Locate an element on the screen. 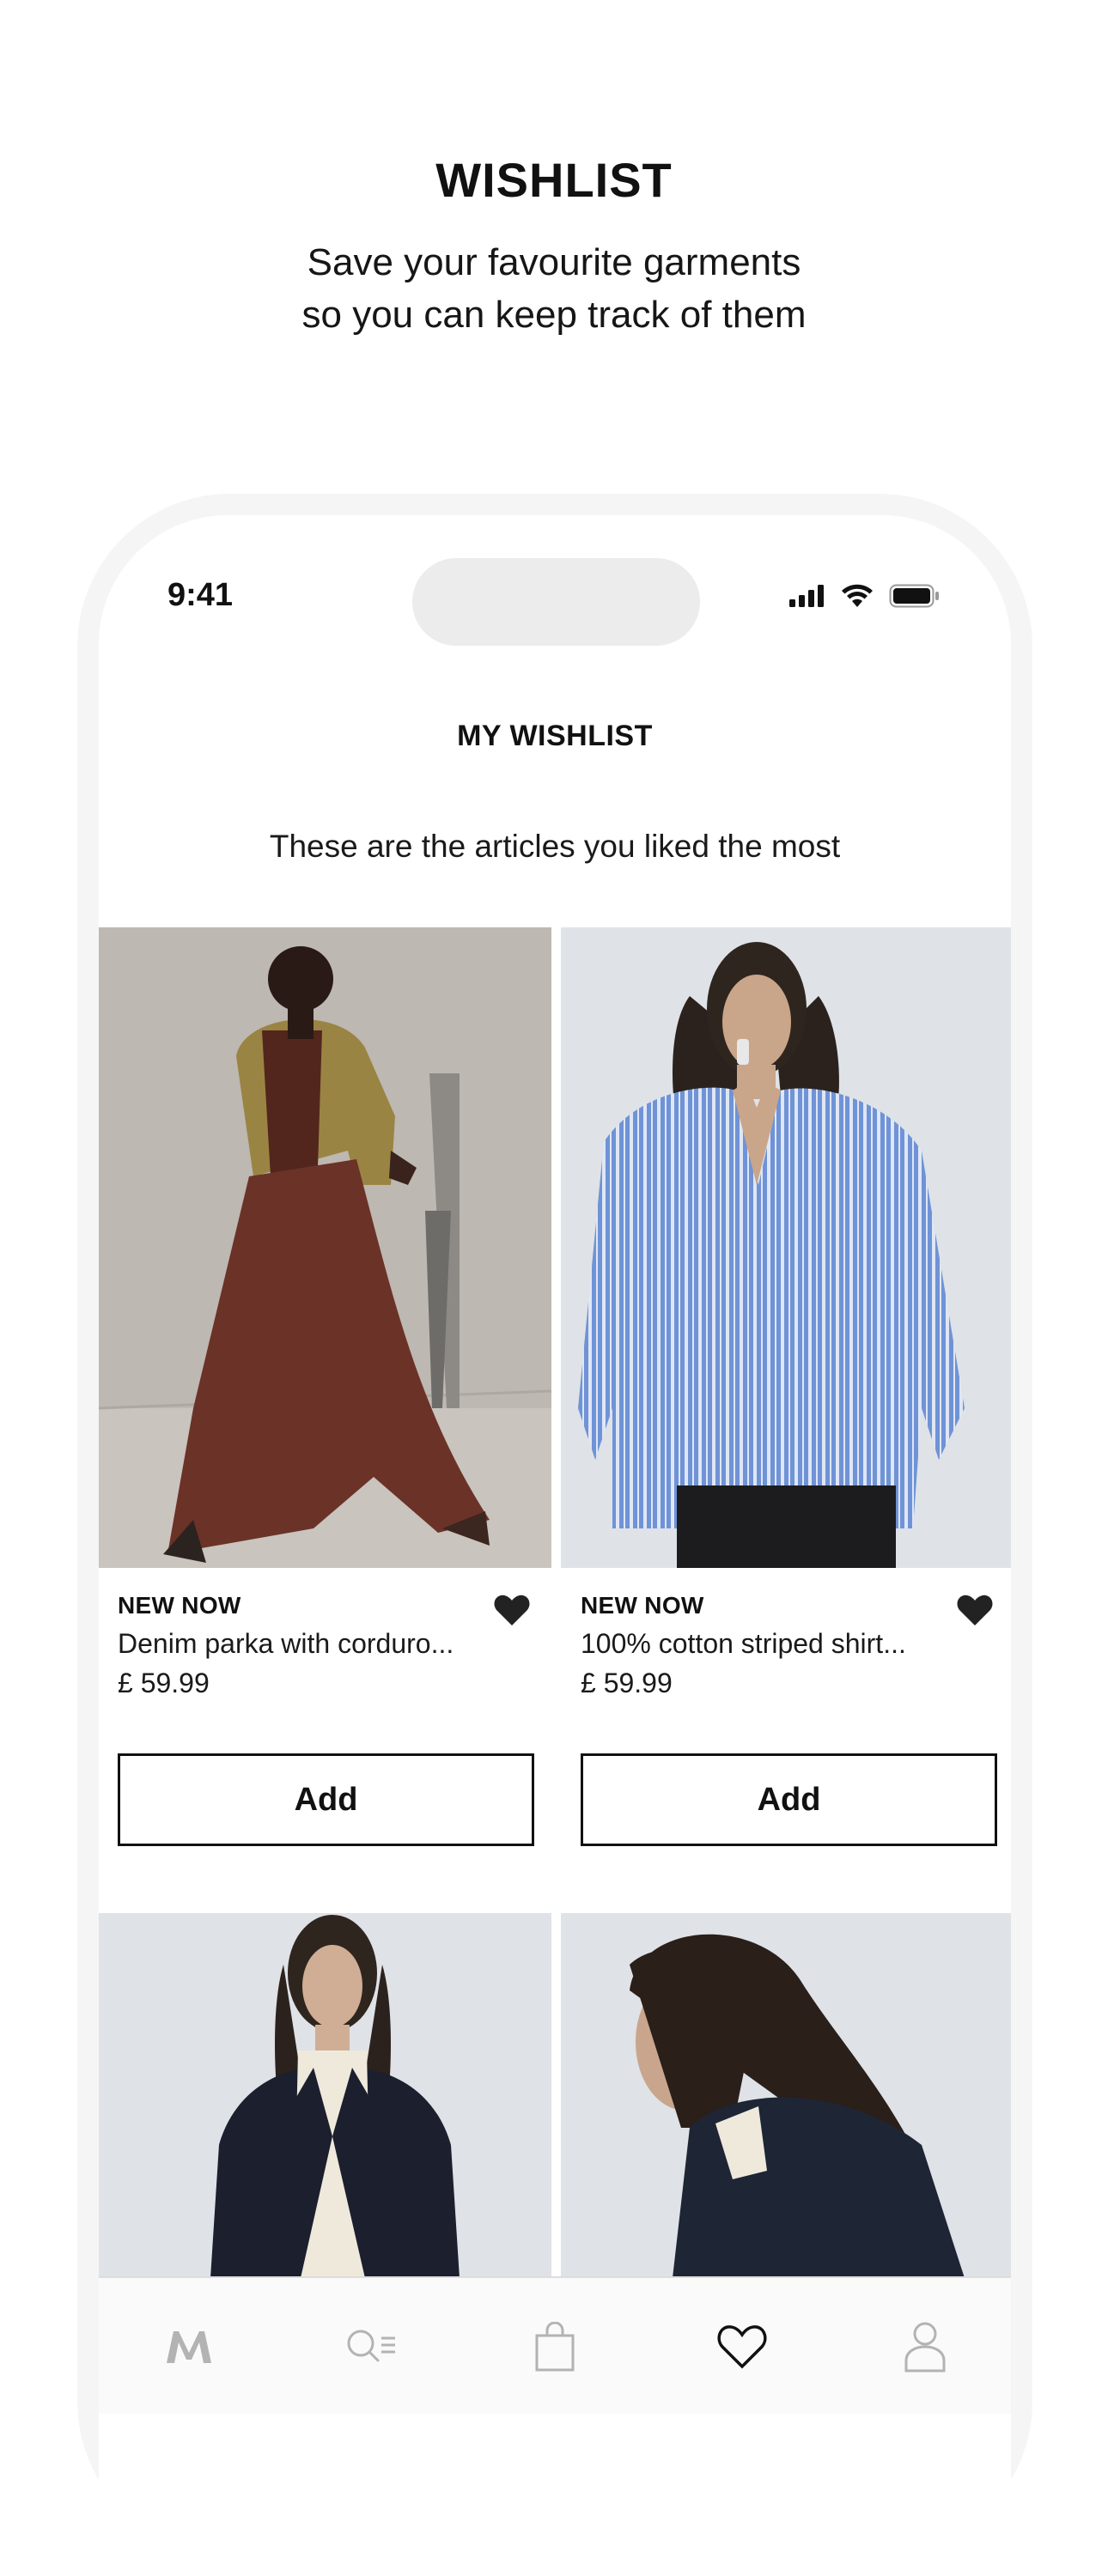 The image size is (1108, 2576). tab-home is located at coordinates (189, 2347).